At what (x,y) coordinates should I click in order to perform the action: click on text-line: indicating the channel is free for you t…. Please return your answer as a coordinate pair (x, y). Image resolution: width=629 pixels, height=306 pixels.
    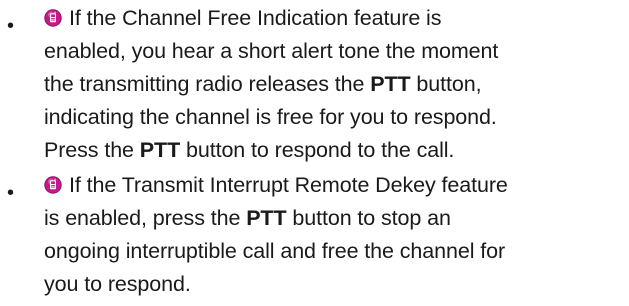
    Looking at the image, I should click on (336, 117).